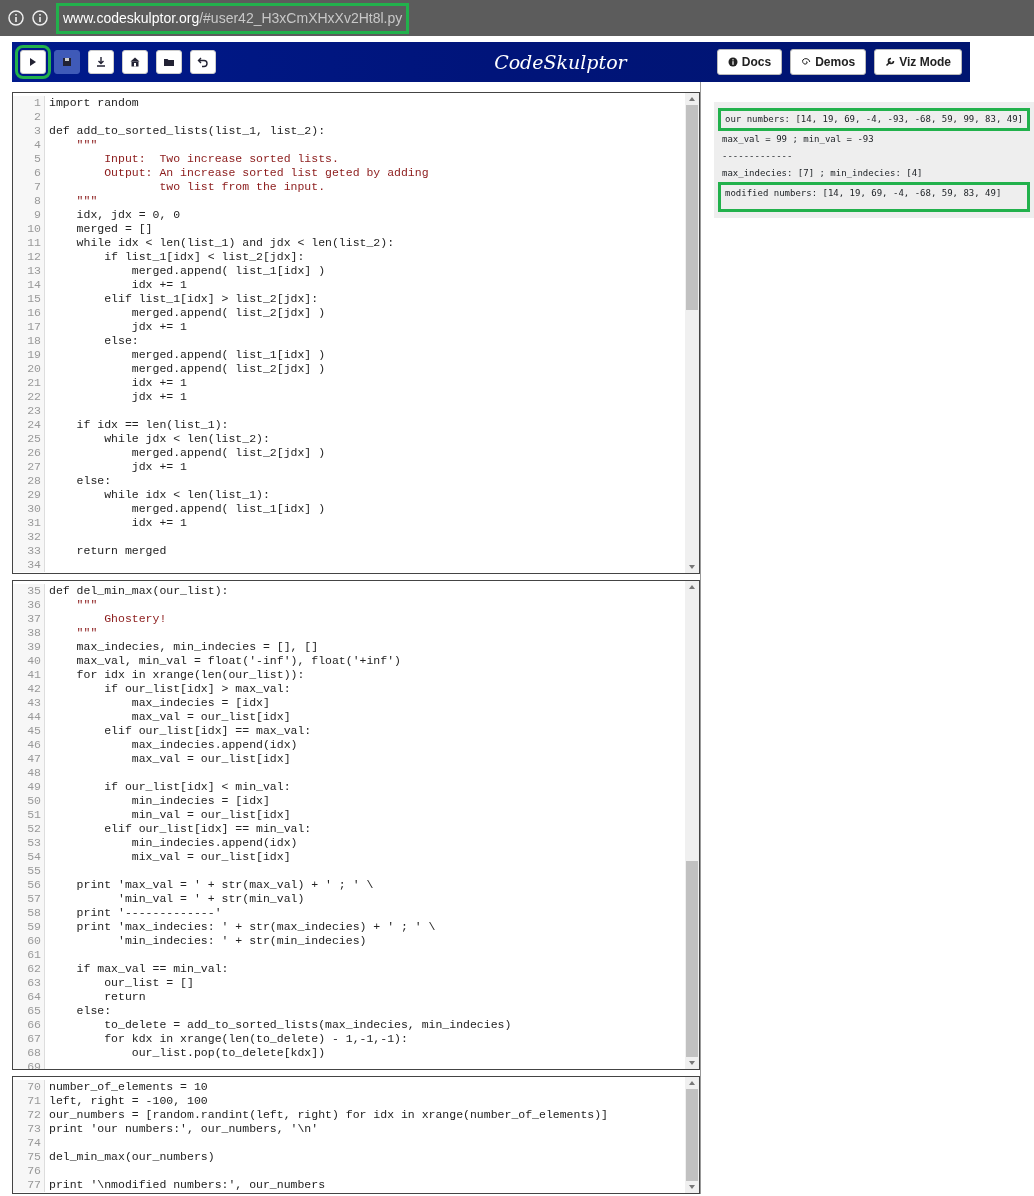 The width and height of the screenshot is (1034, 1196). What do you see at coordinates (29, 801) in the screenshot?
I see `line-number: 50` at bounding box center [29, 801].